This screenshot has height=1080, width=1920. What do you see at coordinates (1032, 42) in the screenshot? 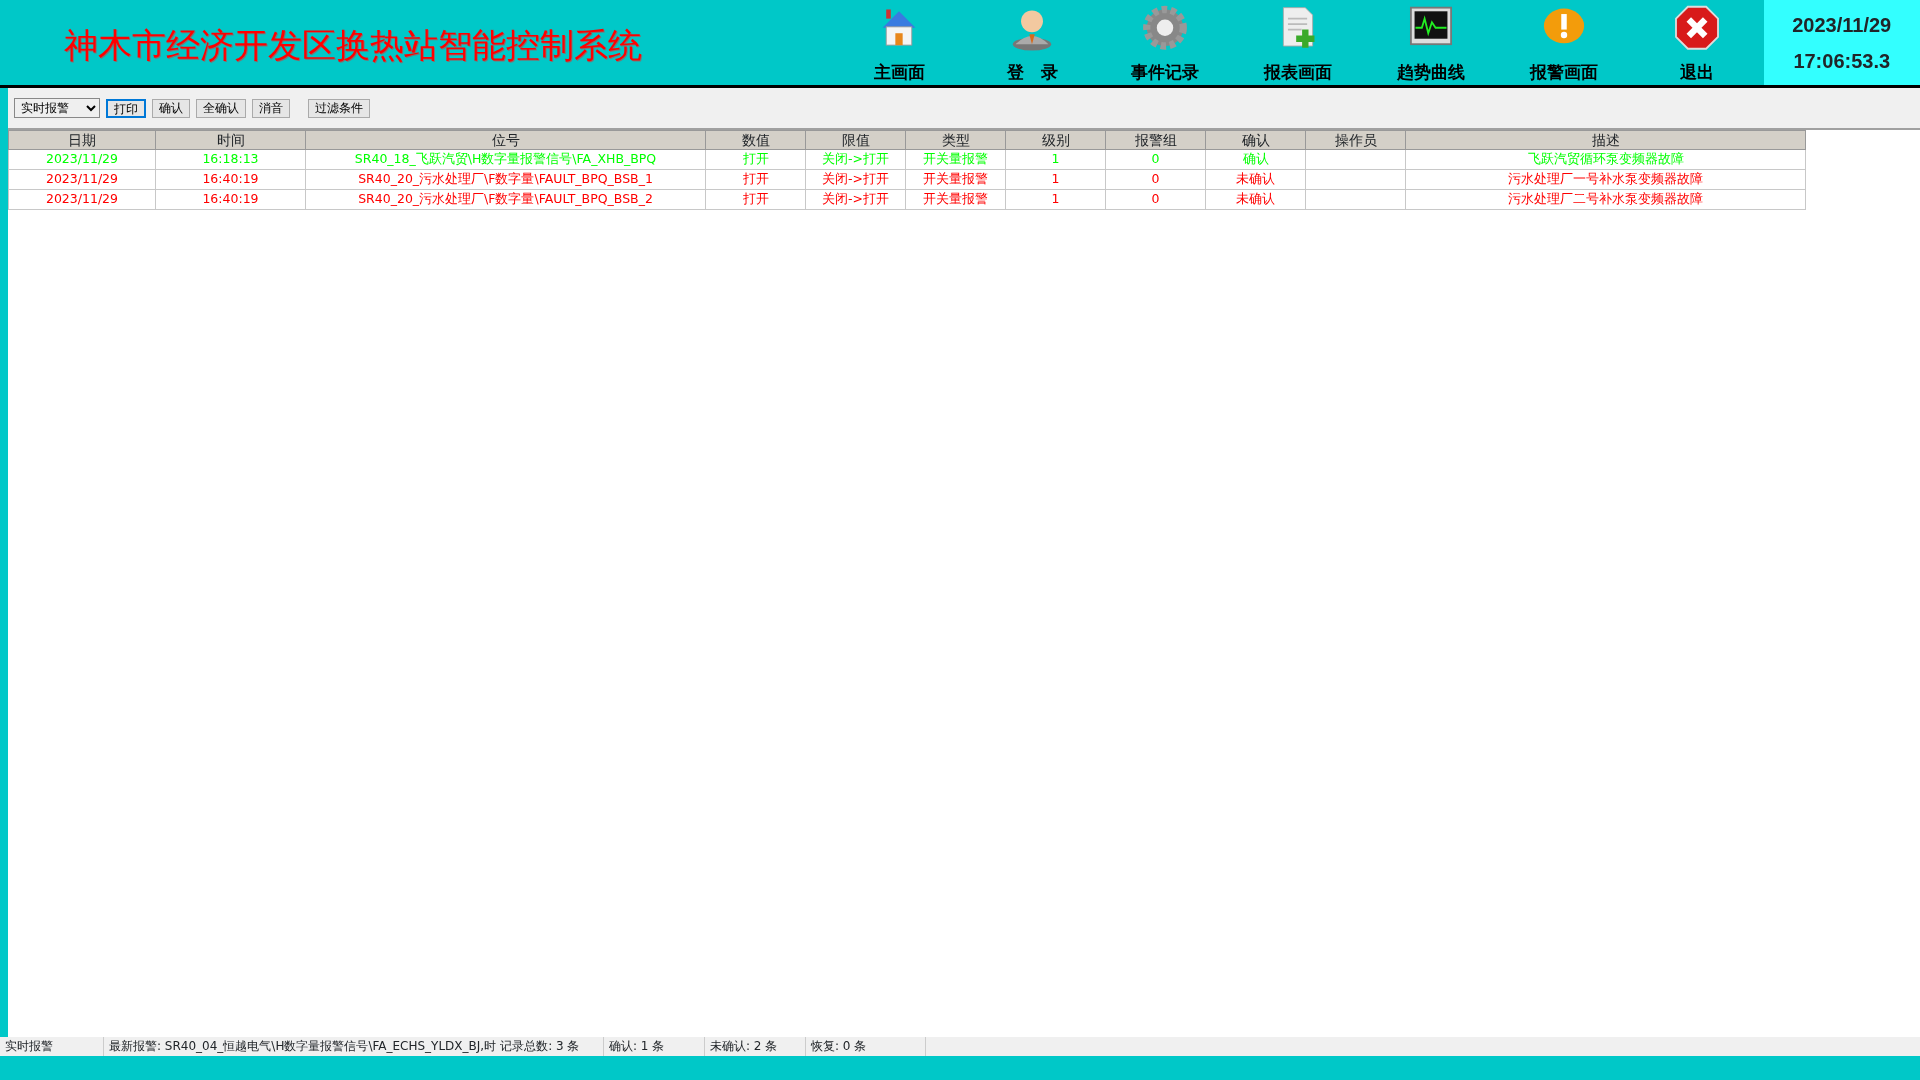
I see `nav-button: 登 录` at bounding box center [1032, 42].